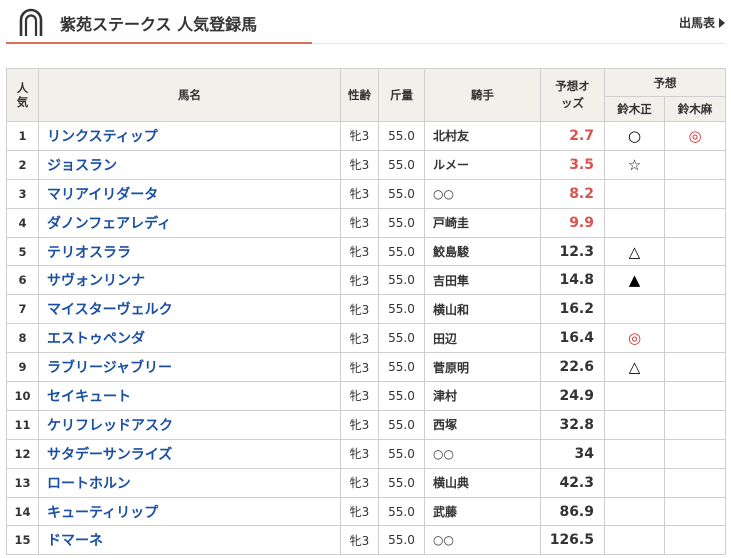 This screenshot has width=731, height=558. I want to click on horse-name-link: キューティリップ, so click(189, 511).